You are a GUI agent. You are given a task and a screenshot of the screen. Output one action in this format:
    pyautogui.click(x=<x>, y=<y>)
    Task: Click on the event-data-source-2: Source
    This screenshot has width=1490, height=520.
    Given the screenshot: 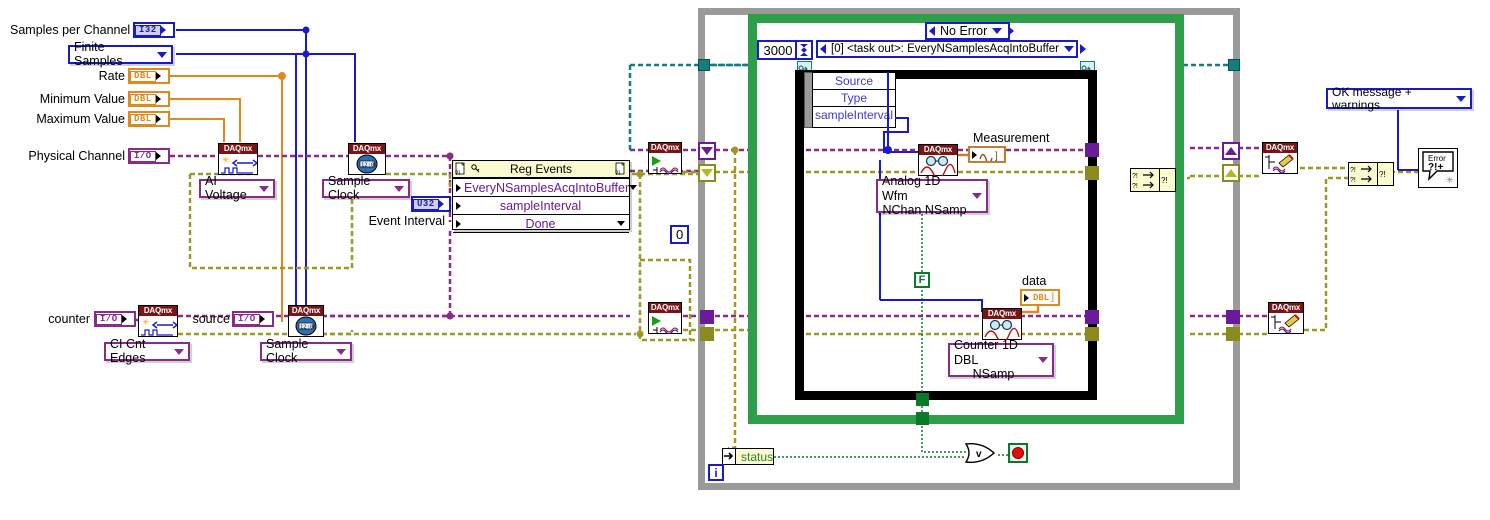 What is the action you would take?
    pyautogui.click(x=854, y=81)
    